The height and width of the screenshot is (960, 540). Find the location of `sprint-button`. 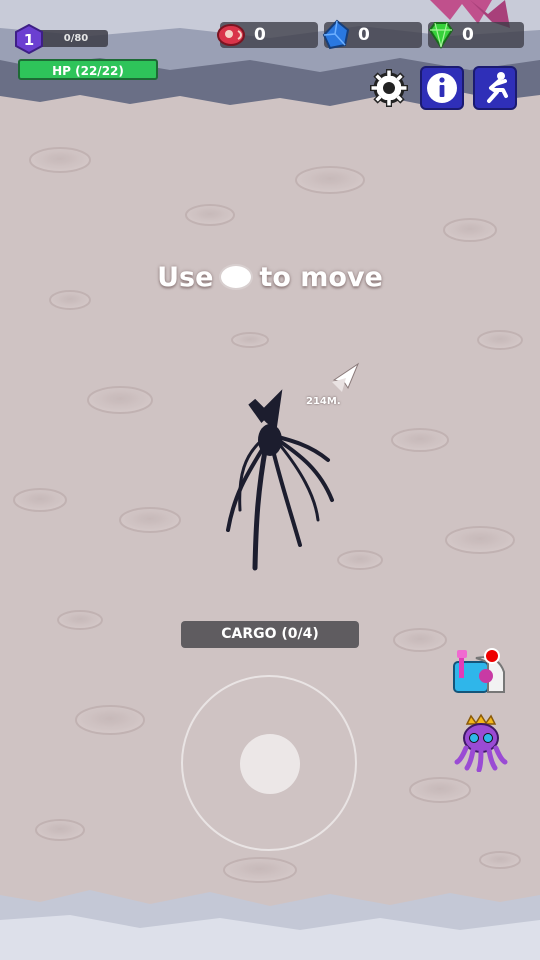

sprint-button is located at coordinates (495, 88).